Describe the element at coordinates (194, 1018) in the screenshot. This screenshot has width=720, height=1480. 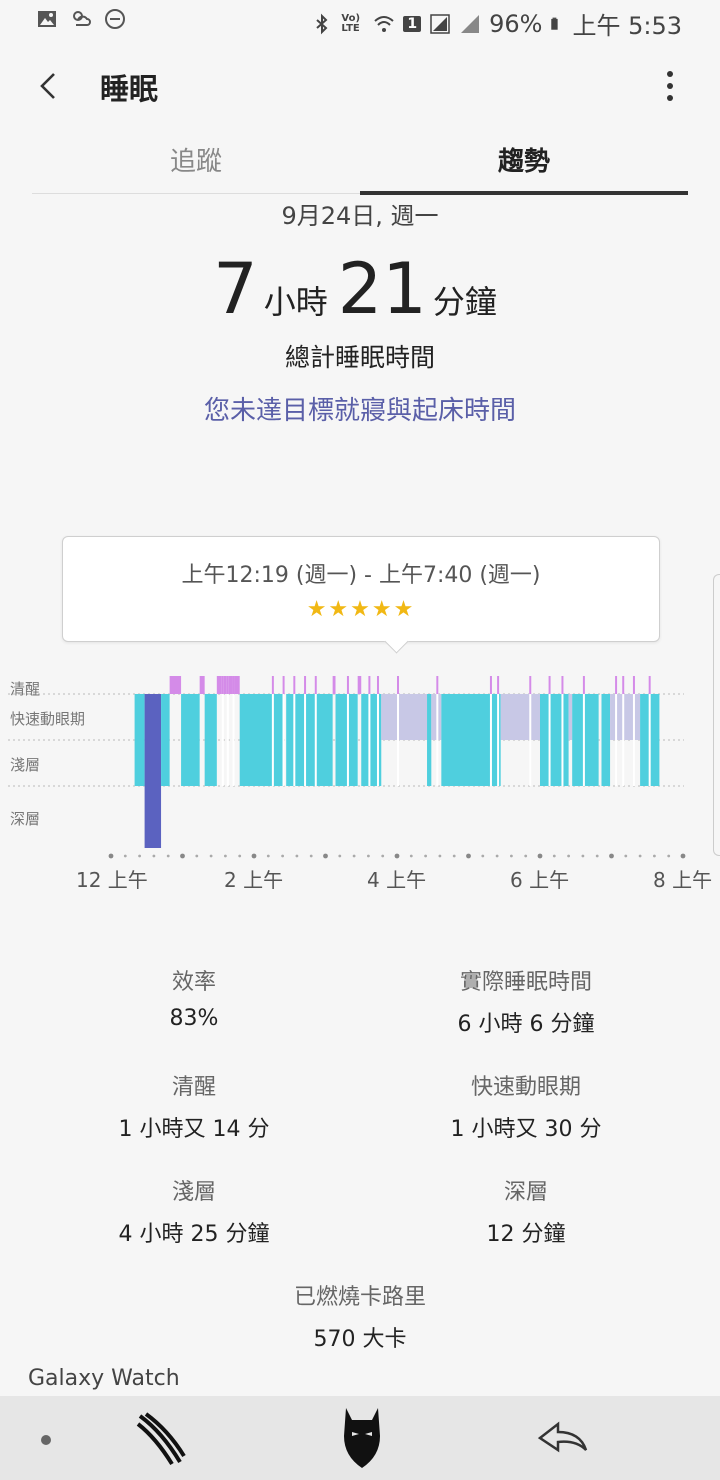
I see `stat-value: 83%` at that location.